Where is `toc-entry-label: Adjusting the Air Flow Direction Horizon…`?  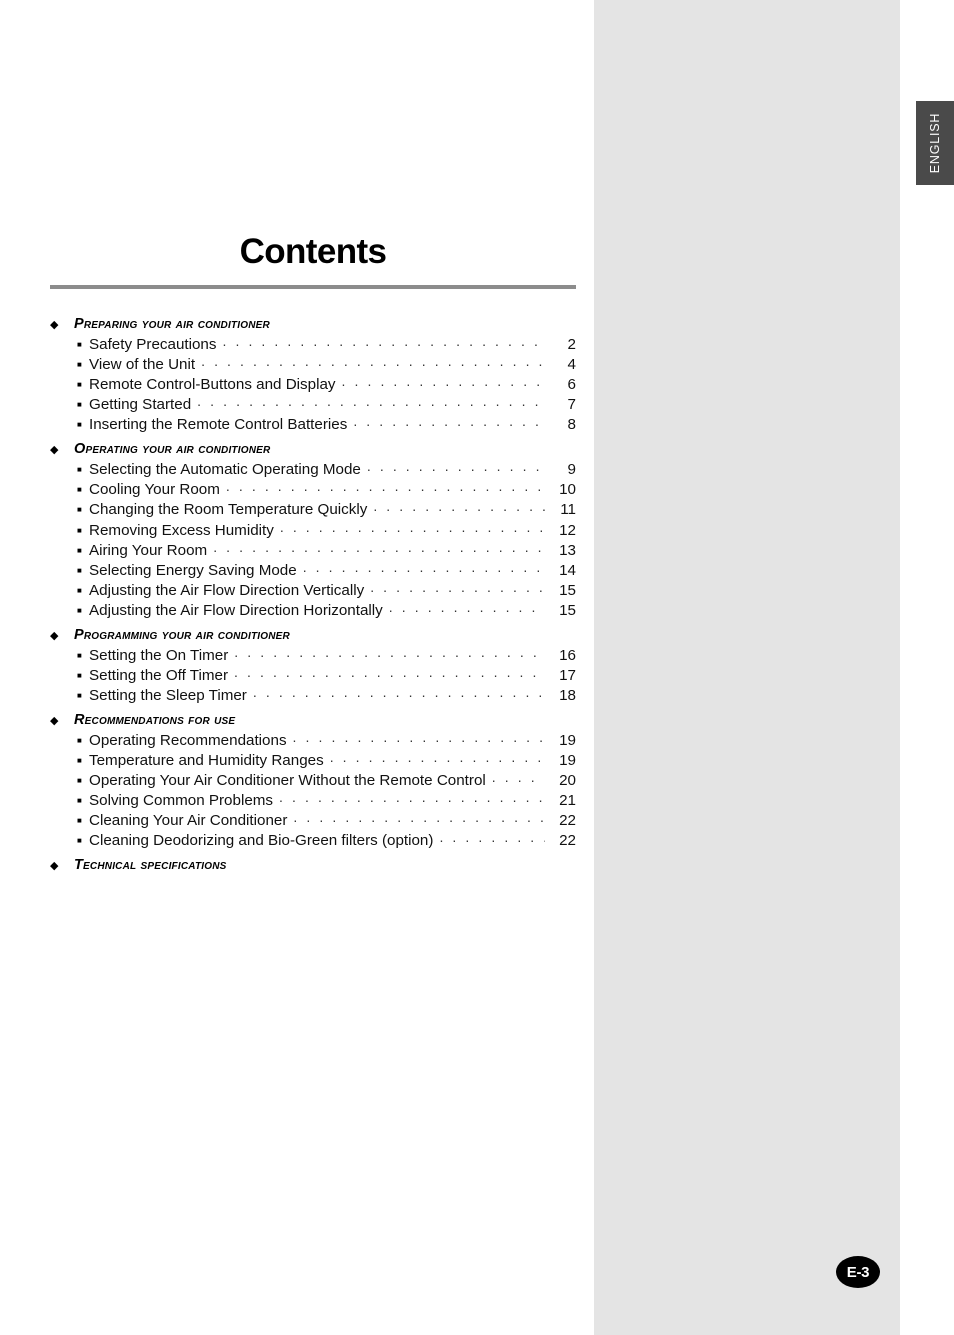 toc-entry-label: Adjusting the Air Flow Direction Horizon… is located at coordinates (236, 610).